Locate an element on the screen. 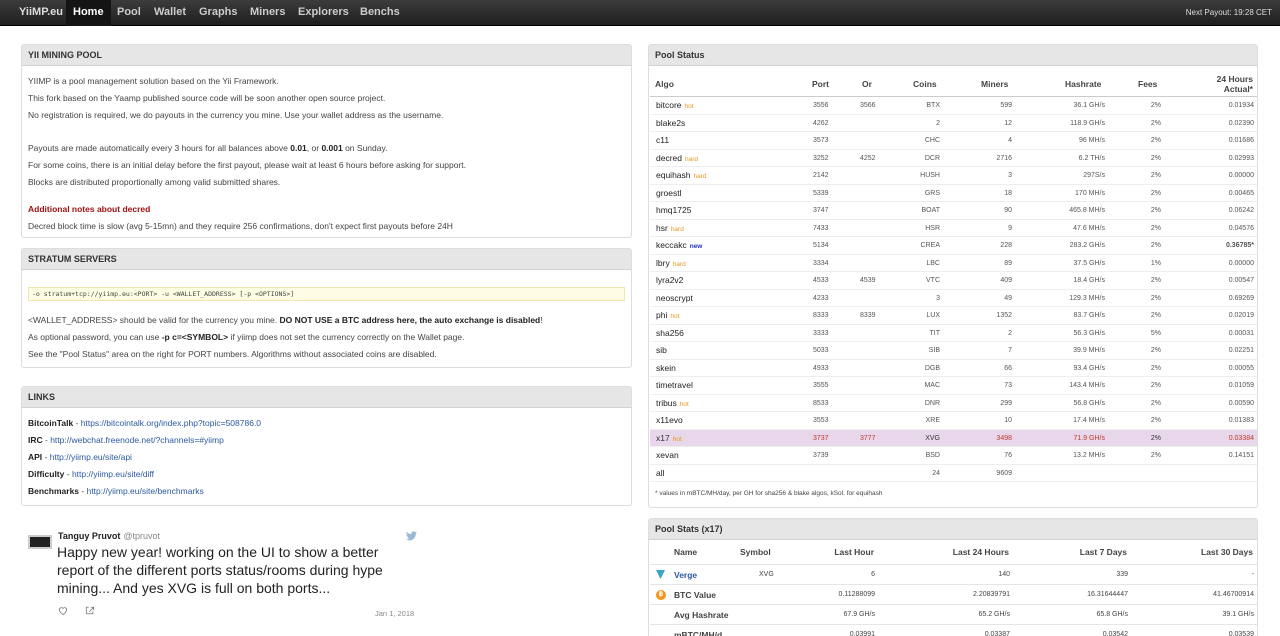 Image resolution: width=1280 pixels, height=636 pixels. pool-row-coins: LUX is located at coordinates (920, 315).